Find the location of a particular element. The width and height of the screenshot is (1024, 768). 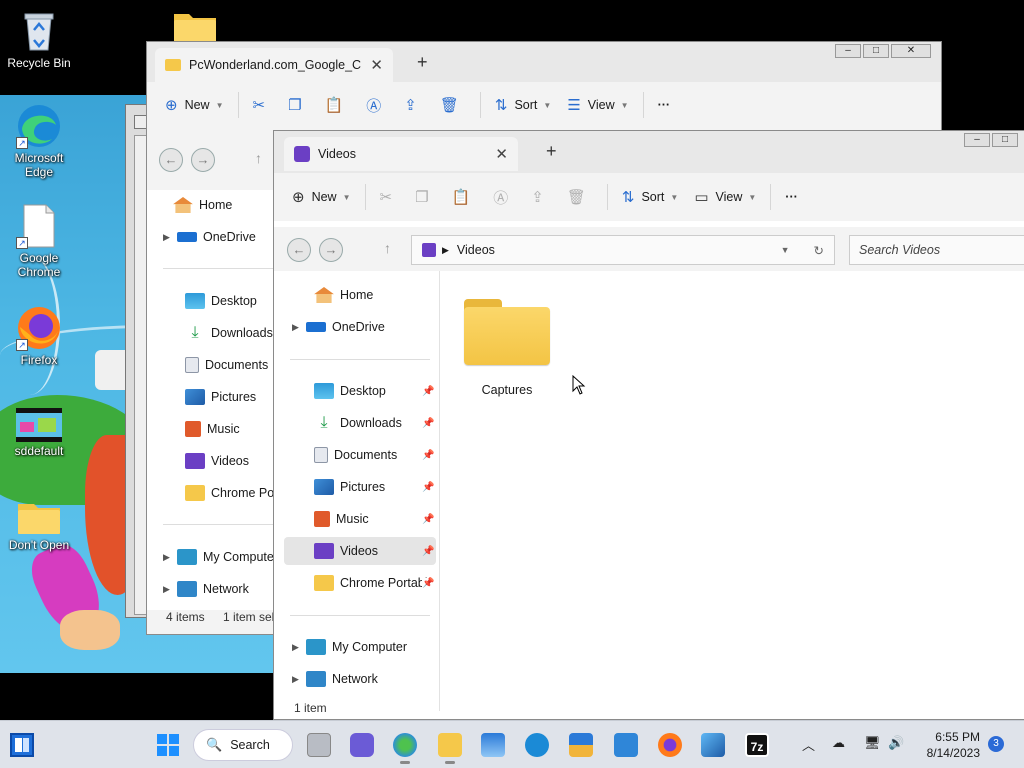

7zip-icon: 7z is located at coordinates (757, 745).